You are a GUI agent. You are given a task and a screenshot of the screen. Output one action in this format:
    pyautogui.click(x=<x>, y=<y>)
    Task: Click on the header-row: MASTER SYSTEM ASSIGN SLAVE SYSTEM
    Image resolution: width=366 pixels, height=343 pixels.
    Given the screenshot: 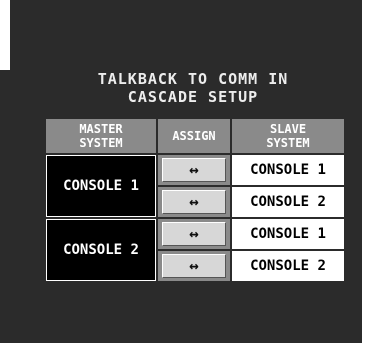 What is the action you would take?
    pyautogui.click(x=195, y=136)
    